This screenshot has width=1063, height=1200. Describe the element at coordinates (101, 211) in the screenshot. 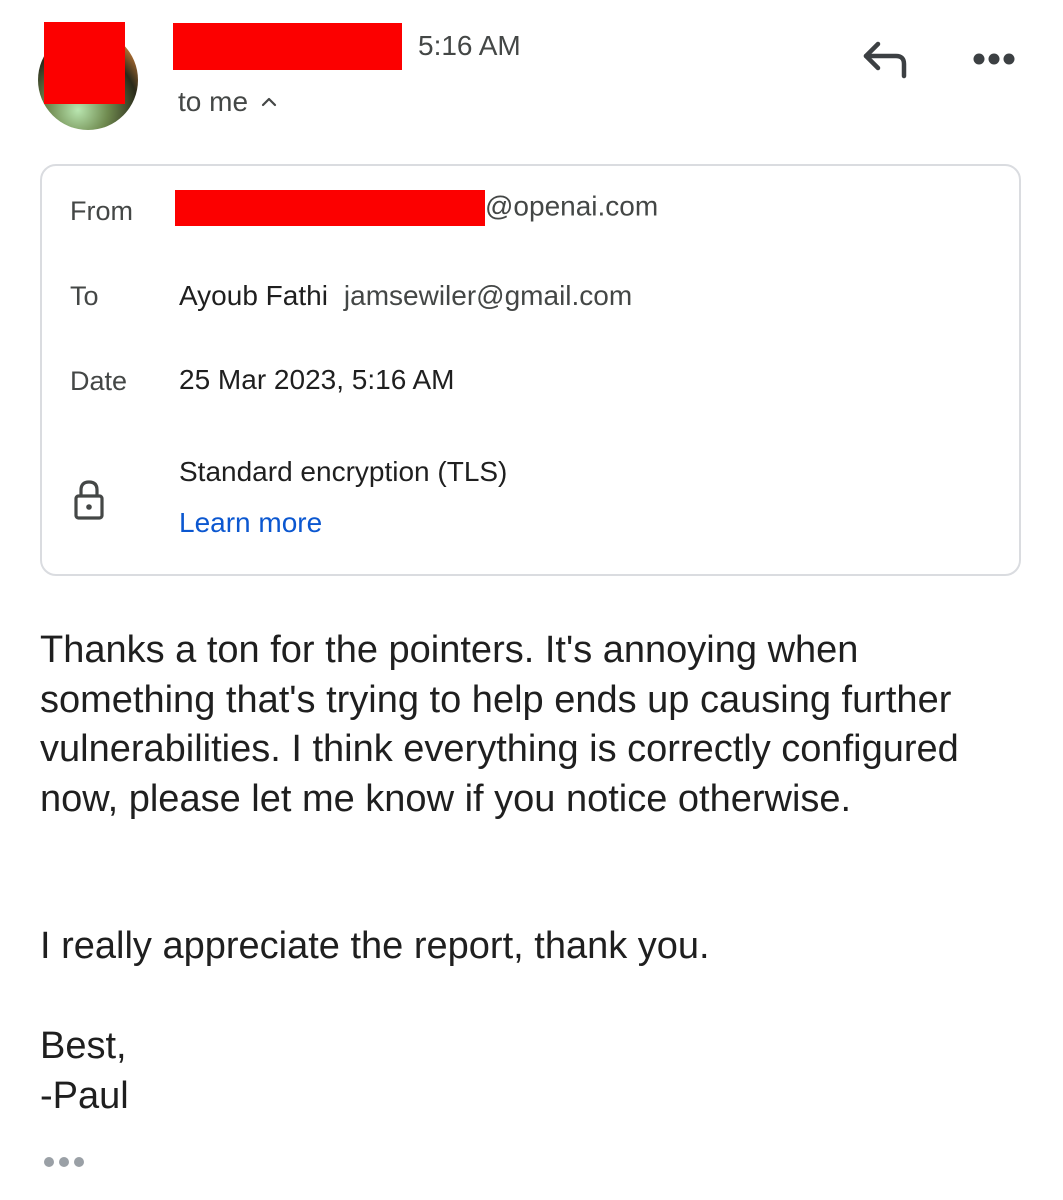

I see `from-label: From` at that location.